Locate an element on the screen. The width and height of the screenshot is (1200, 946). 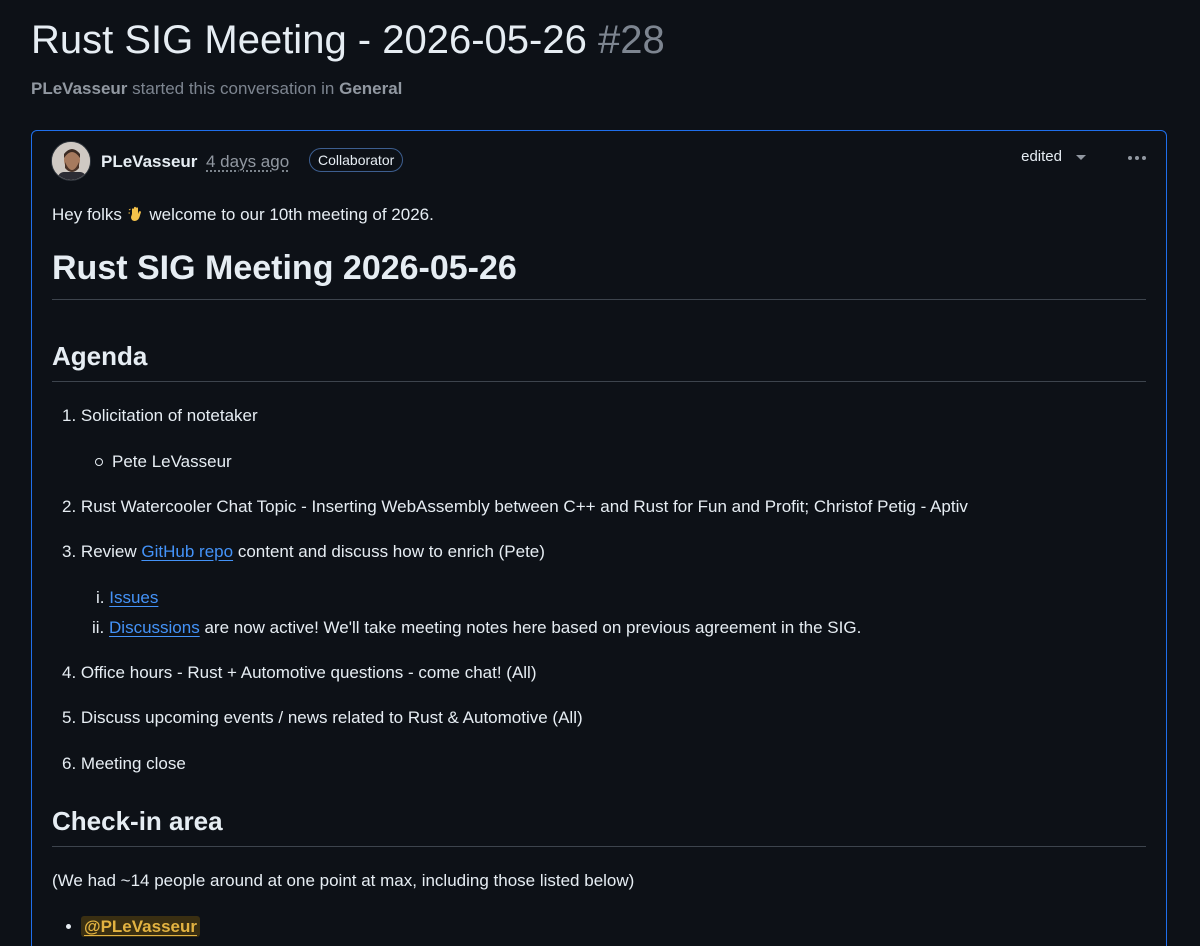
meta-text: started this conversation in is located at coordinates (233, 88).